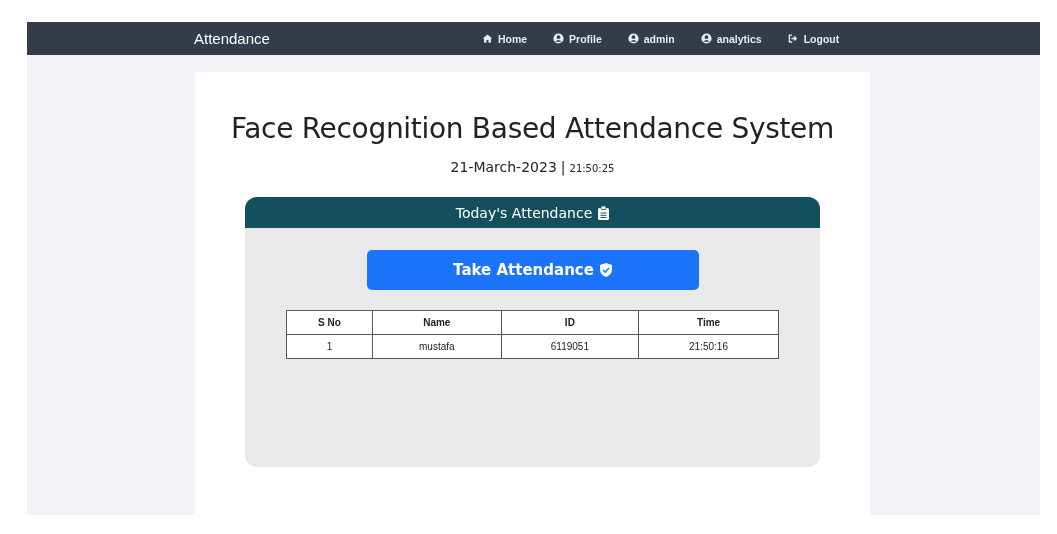 The width and height of the screenshot is (1057, 534). Describe the element at coordinates (232, 38) in the screenshot. I see `brand-link: Attendance` at that location.